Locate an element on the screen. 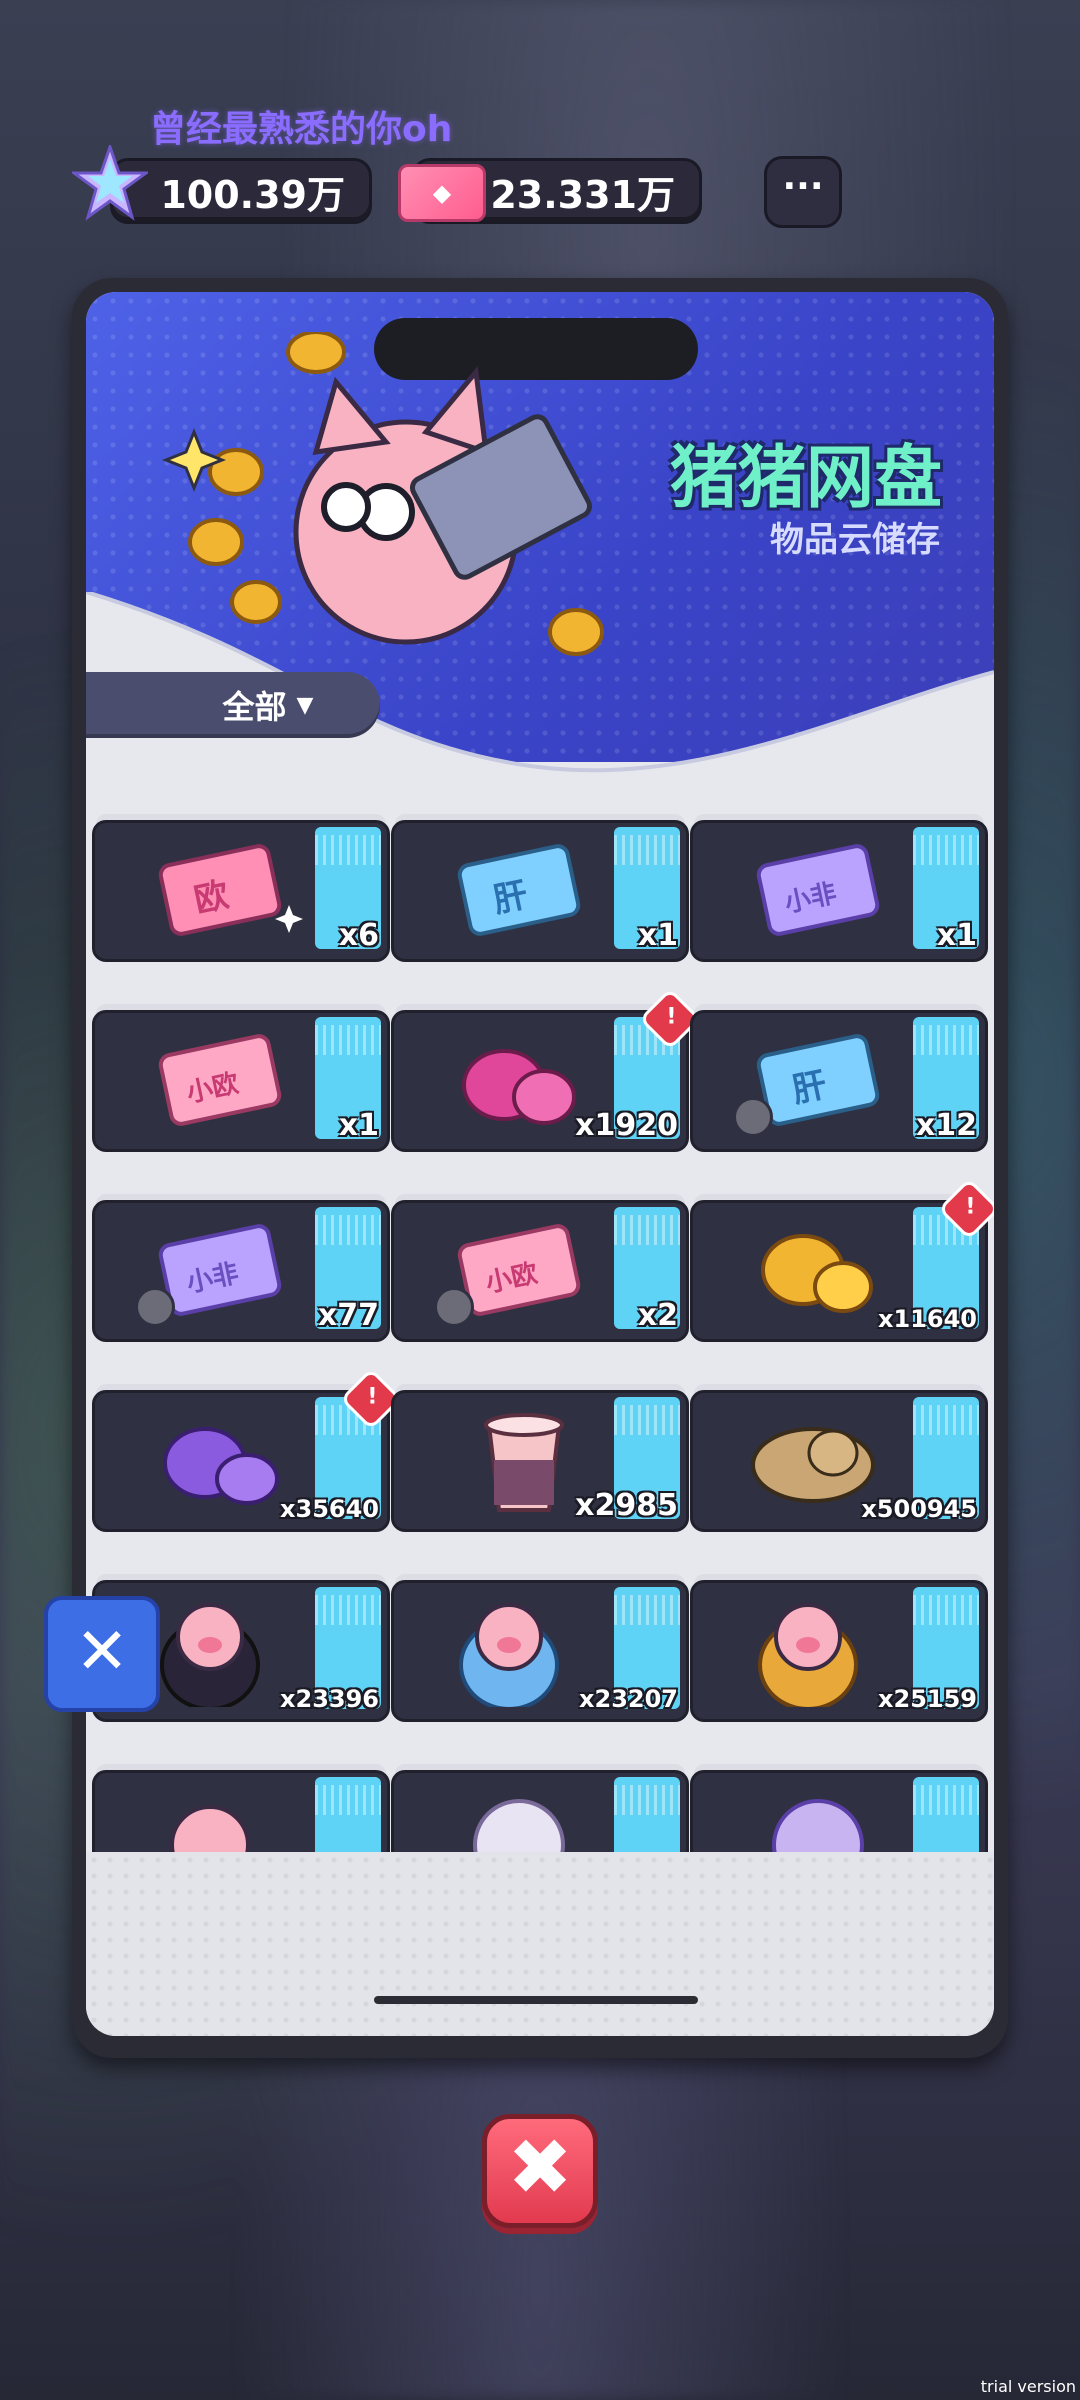 The width and height of the screenshot is (1080, 2400). item-count: x1920 is located at coordinates (626, 1125).